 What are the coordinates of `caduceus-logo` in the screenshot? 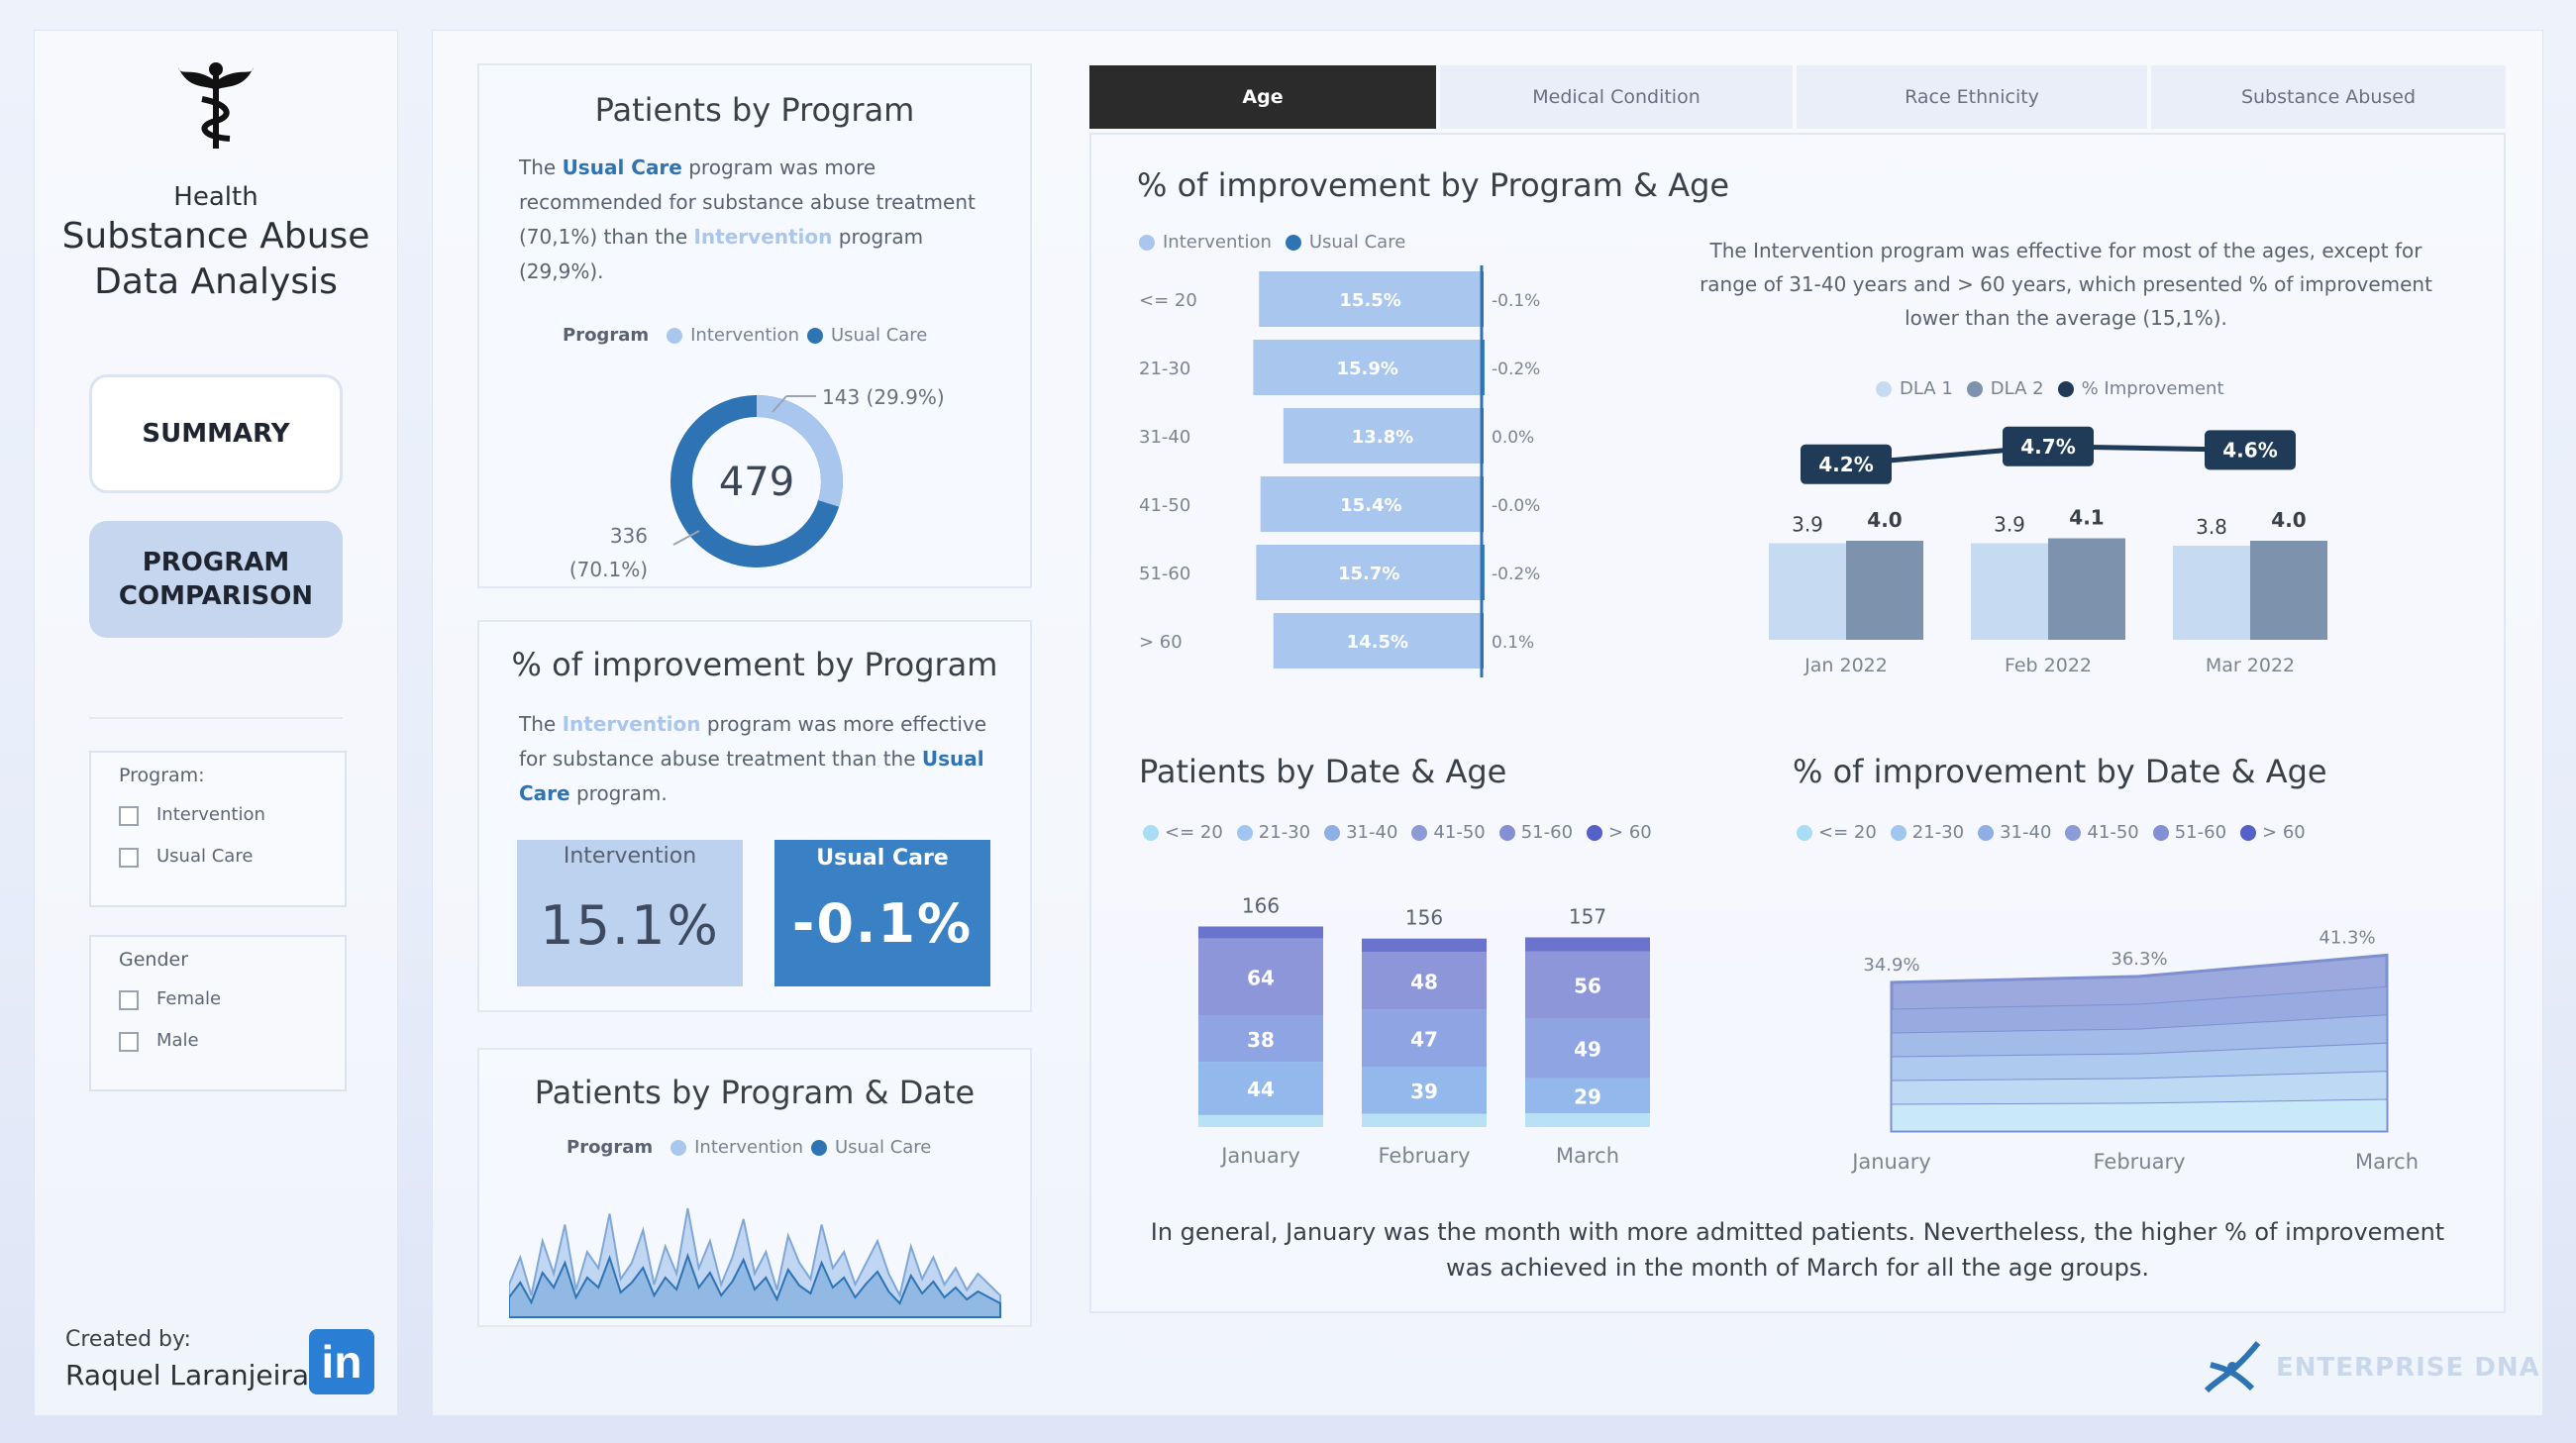 It's located at (216, 105).